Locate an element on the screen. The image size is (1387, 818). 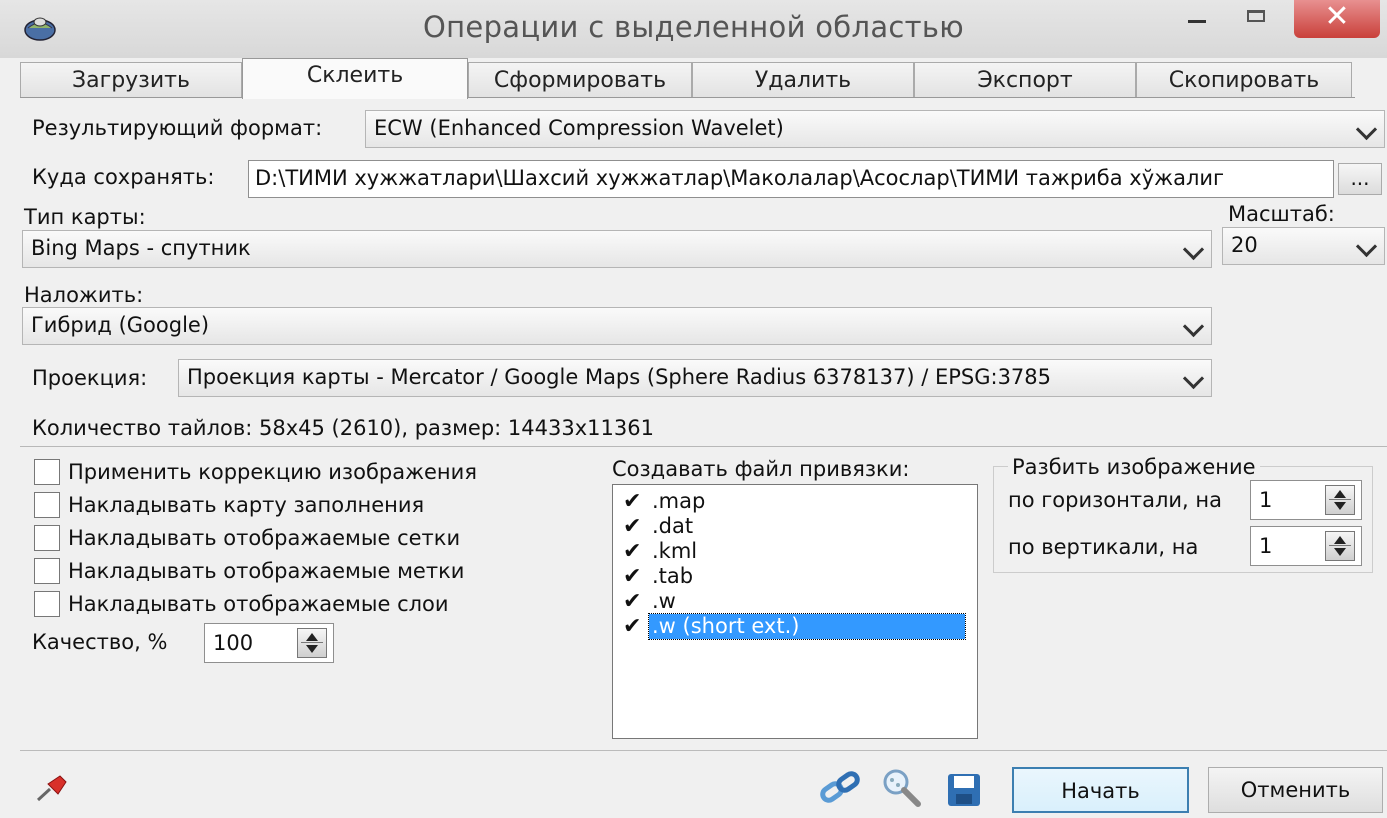
result-format-value: ECW (Enhanced Compression Wavelet) is located at coordinates (579, 128).